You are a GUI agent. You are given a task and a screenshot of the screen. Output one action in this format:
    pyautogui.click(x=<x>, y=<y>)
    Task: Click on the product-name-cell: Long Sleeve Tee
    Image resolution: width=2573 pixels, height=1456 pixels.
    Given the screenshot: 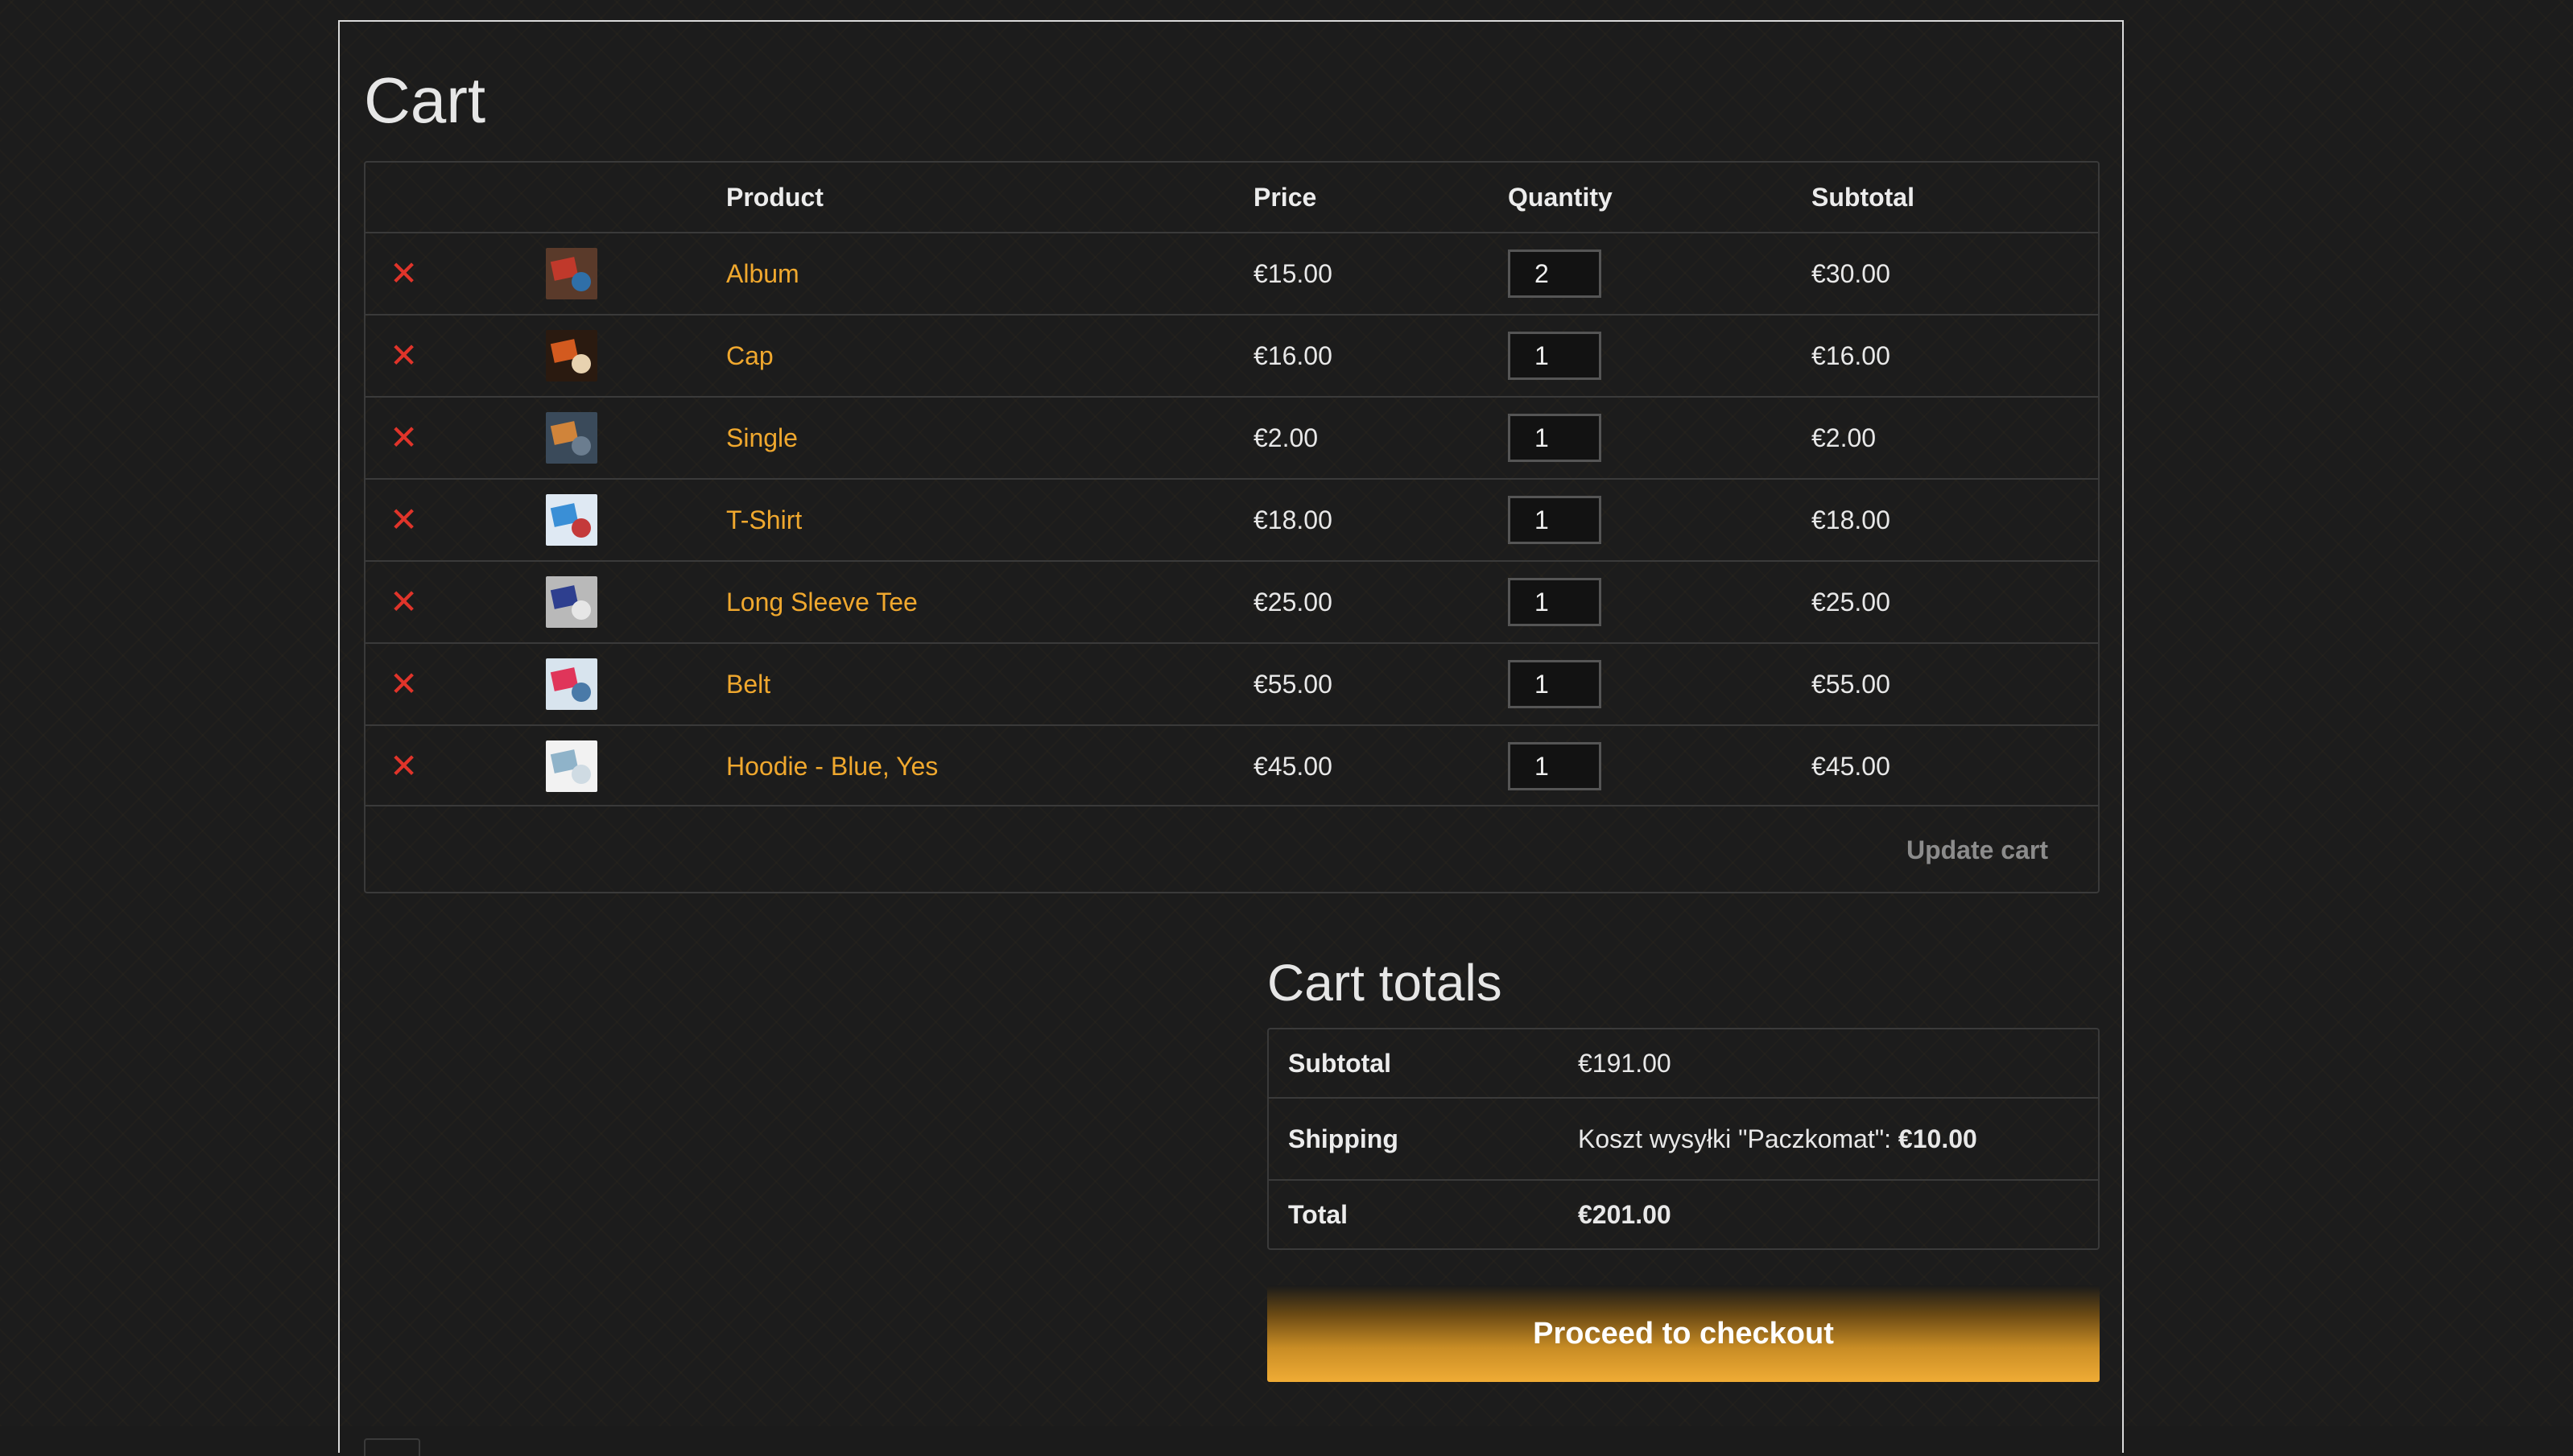 What is the action you would take?
    pyautogui.click(x=967, y=602)
    